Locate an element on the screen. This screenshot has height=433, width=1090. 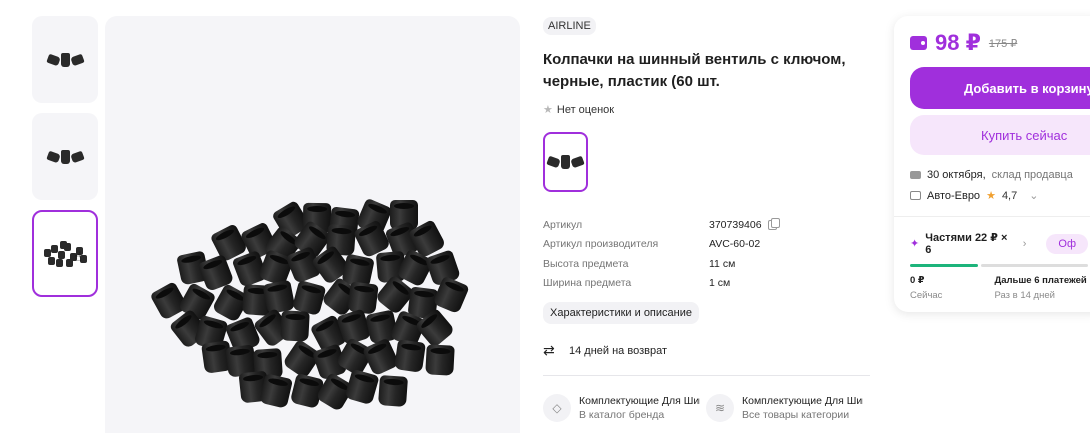
offer-button: Оф is located at coordinates (1067, 243).